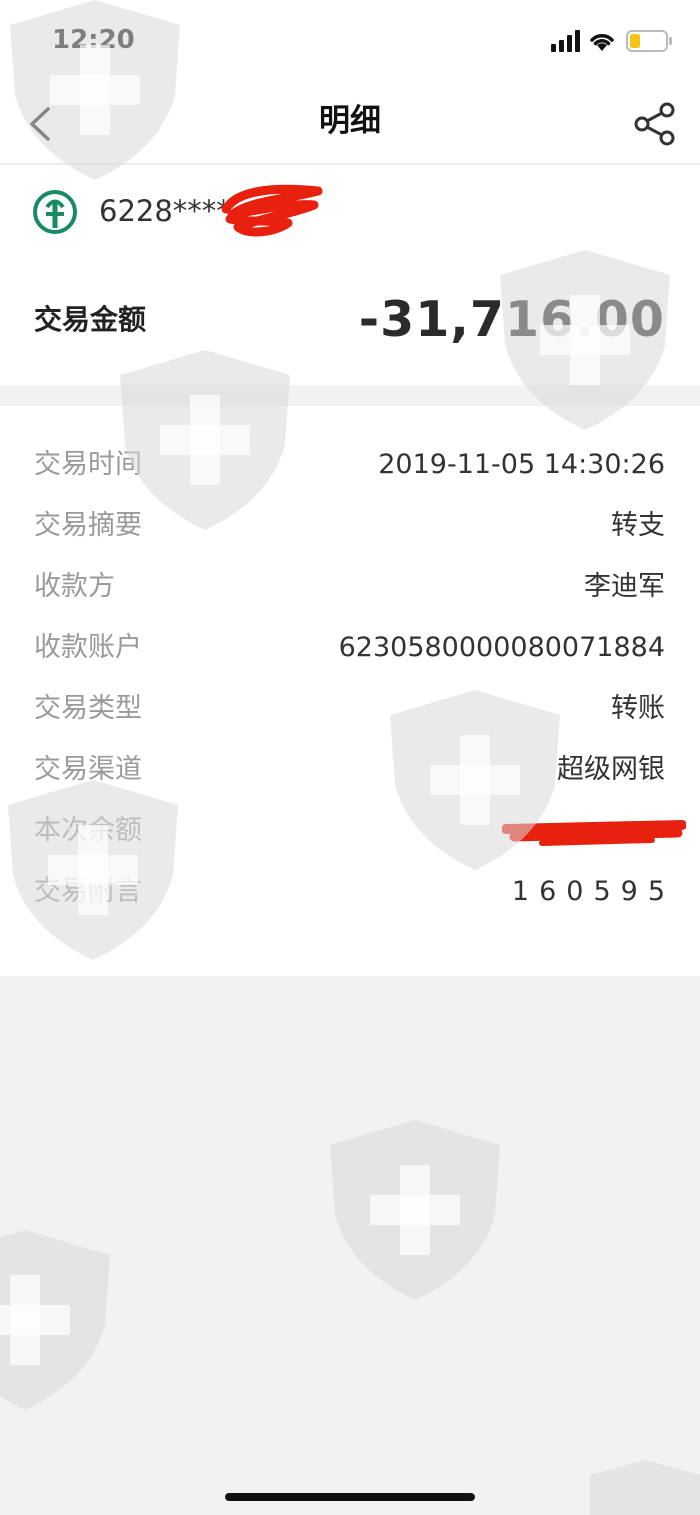 This screenshot has width=700, height=1515. I want to click on home-indicator, so click(350, 1497).